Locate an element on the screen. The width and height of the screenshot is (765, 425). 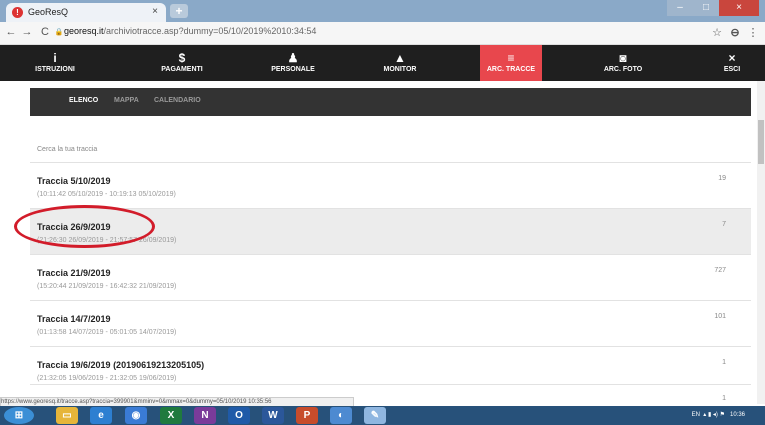
nav-label: ESCI is located at coordinates (732, 69).